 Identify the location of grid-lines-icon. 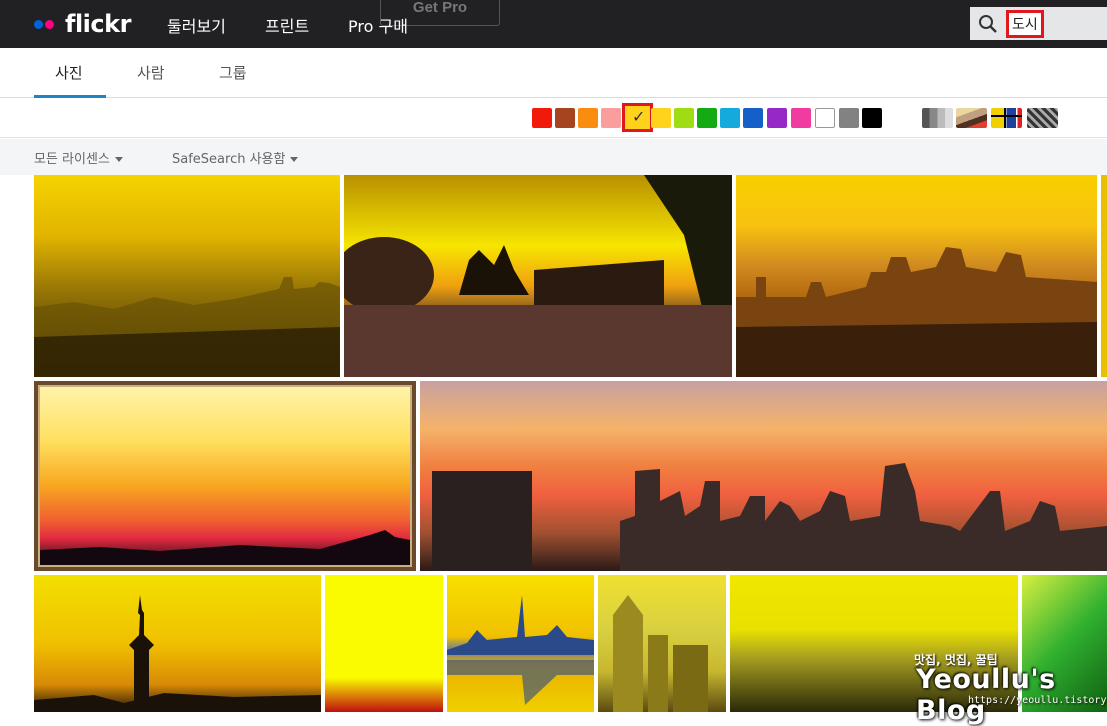
(1006, 118).